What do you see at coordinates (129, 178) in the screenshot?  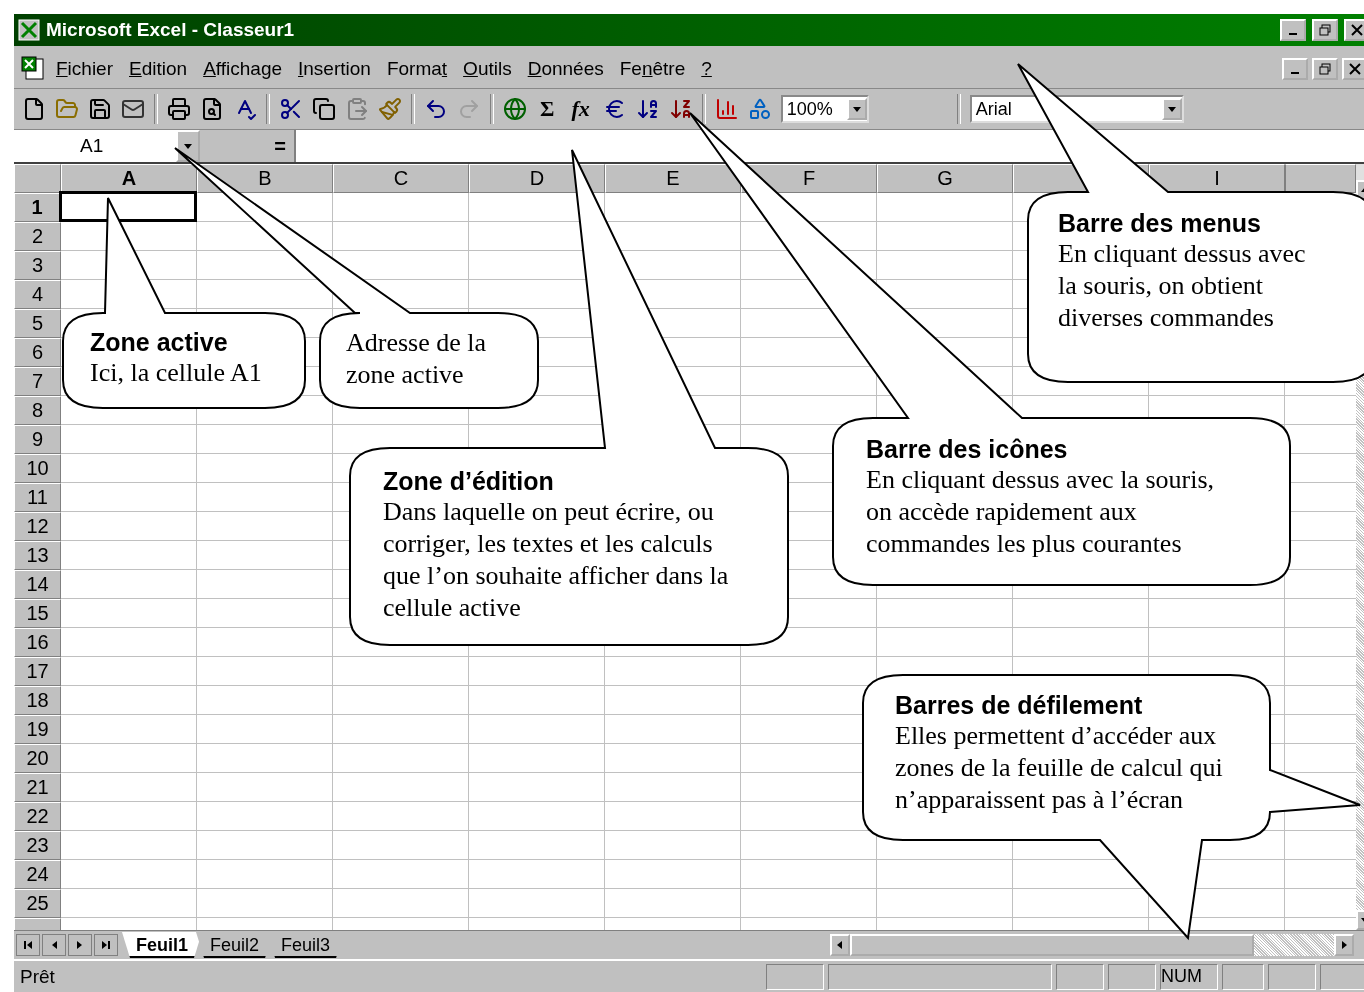 I see `column-header: A` at bounding box center [129, 178].